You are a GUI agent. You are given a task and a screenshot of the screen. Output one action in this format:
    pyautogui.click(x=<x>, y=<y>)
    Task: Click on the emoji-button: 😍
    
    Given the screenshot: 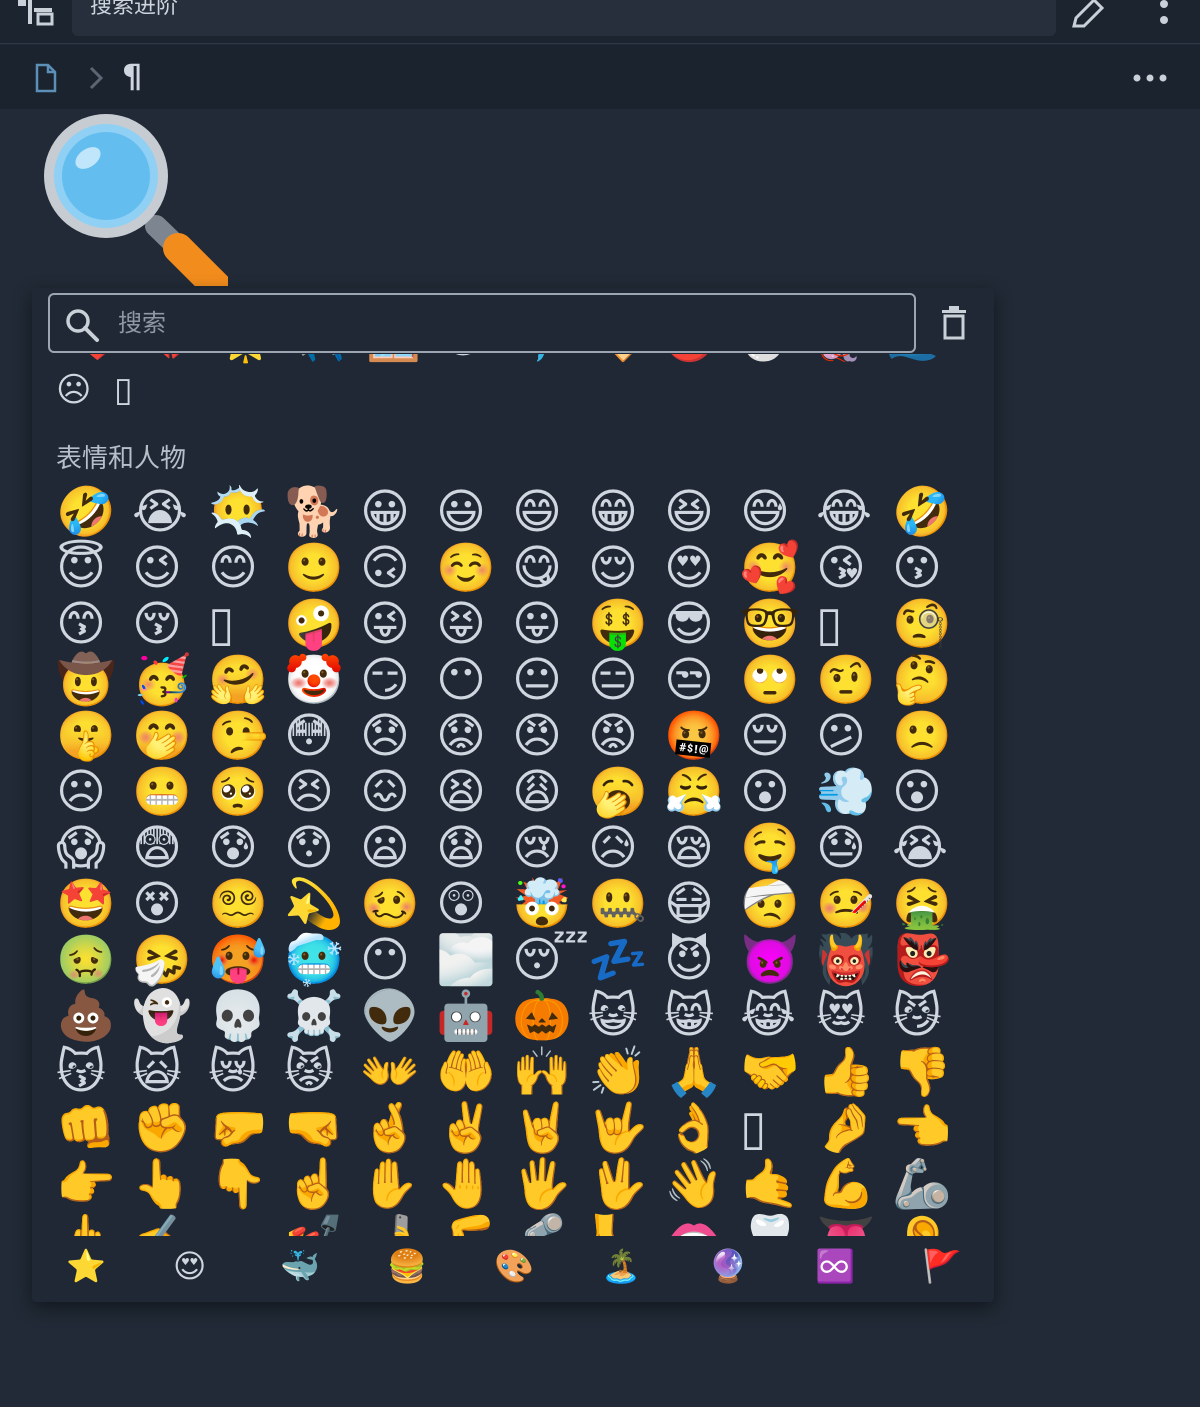 What is the action you would take?
    pyautogui.click(x=702, y=568)
    